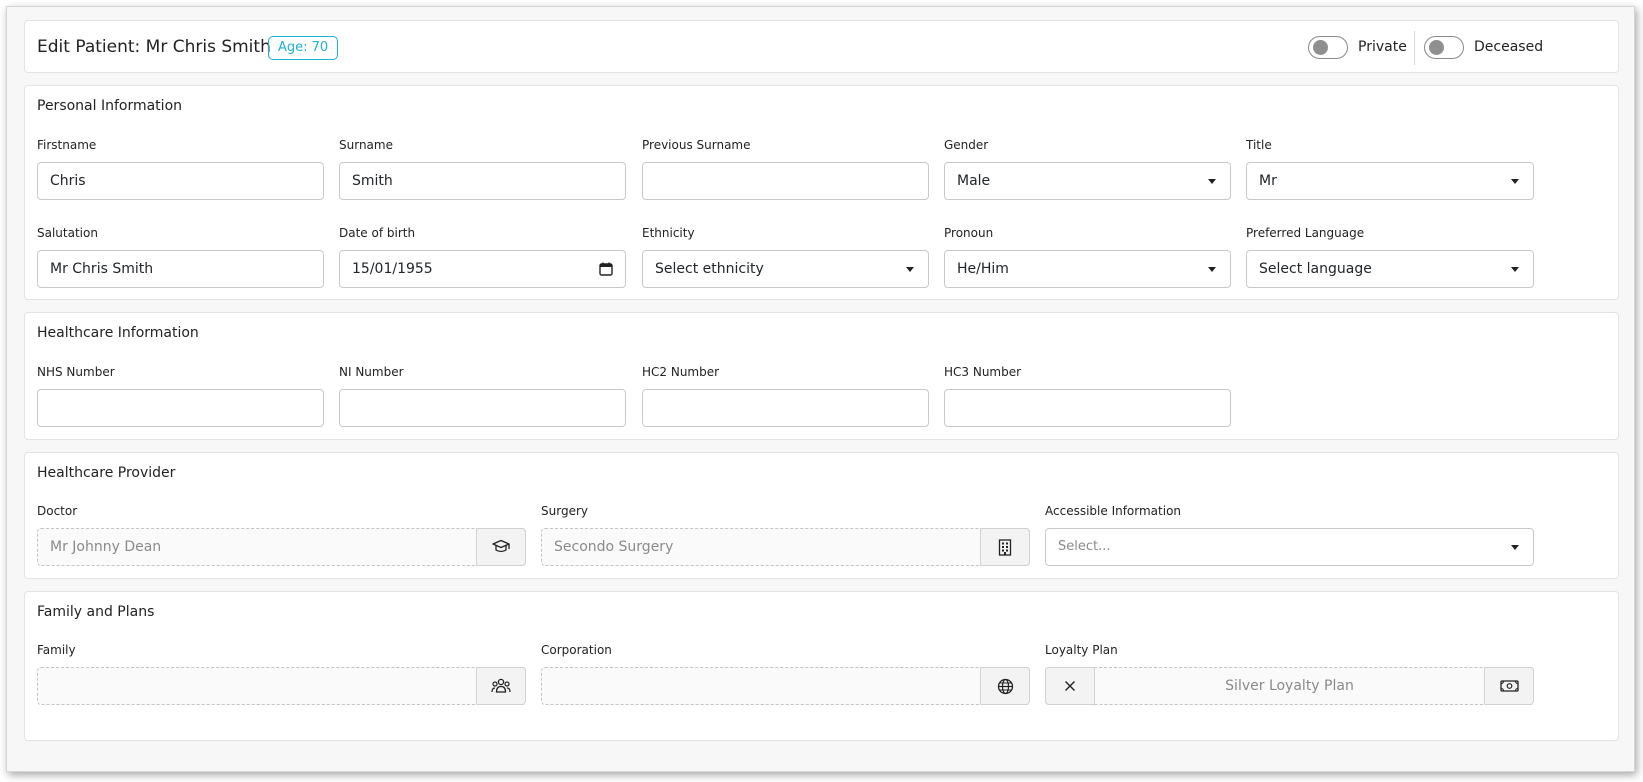  Describe the element at coordinates (180, 181) in the screenshot. I see `firstname-input: Chris` at that location.